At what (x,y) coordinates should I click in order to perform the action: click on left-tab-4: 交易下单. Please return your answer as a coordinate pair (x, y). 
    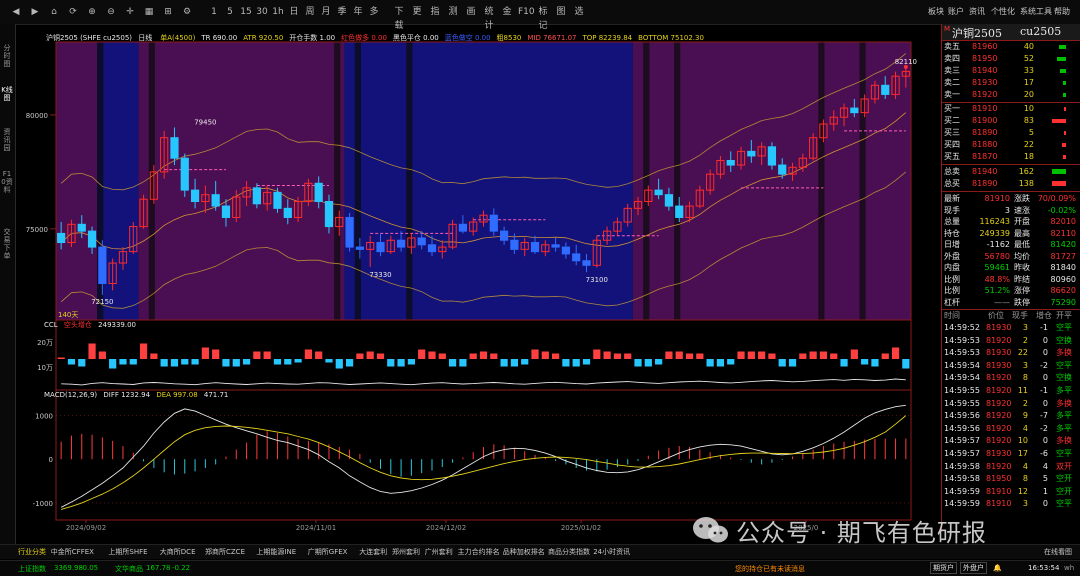
    Looking at the image, I should click on (7, 244).